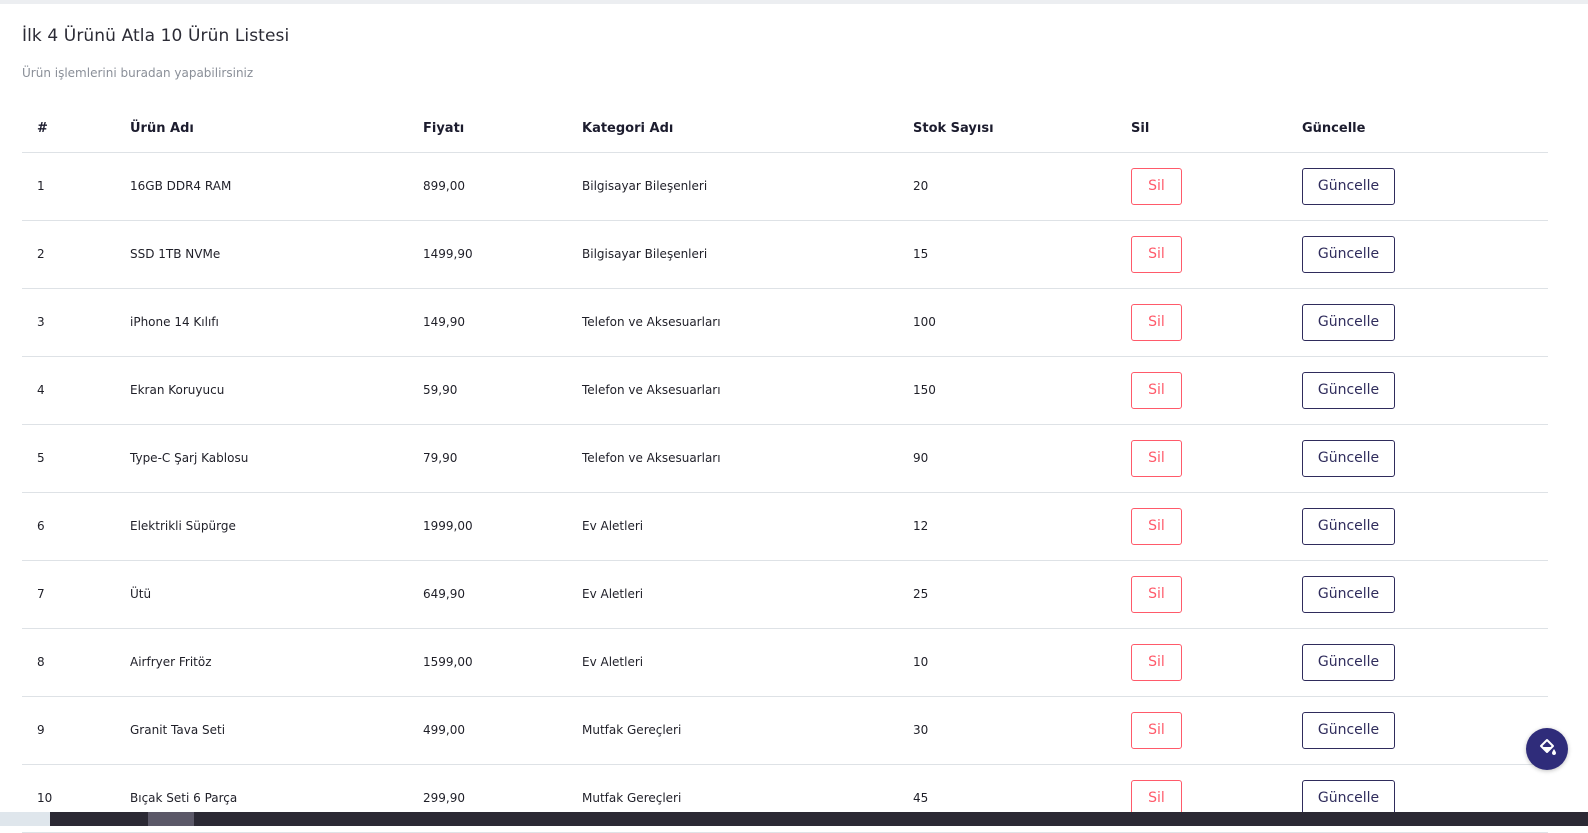 The width and height of the screenshot is (1588, 833). I want to click on cell-product-name: Type-C Şarj Kablosu, so click(276, 458).